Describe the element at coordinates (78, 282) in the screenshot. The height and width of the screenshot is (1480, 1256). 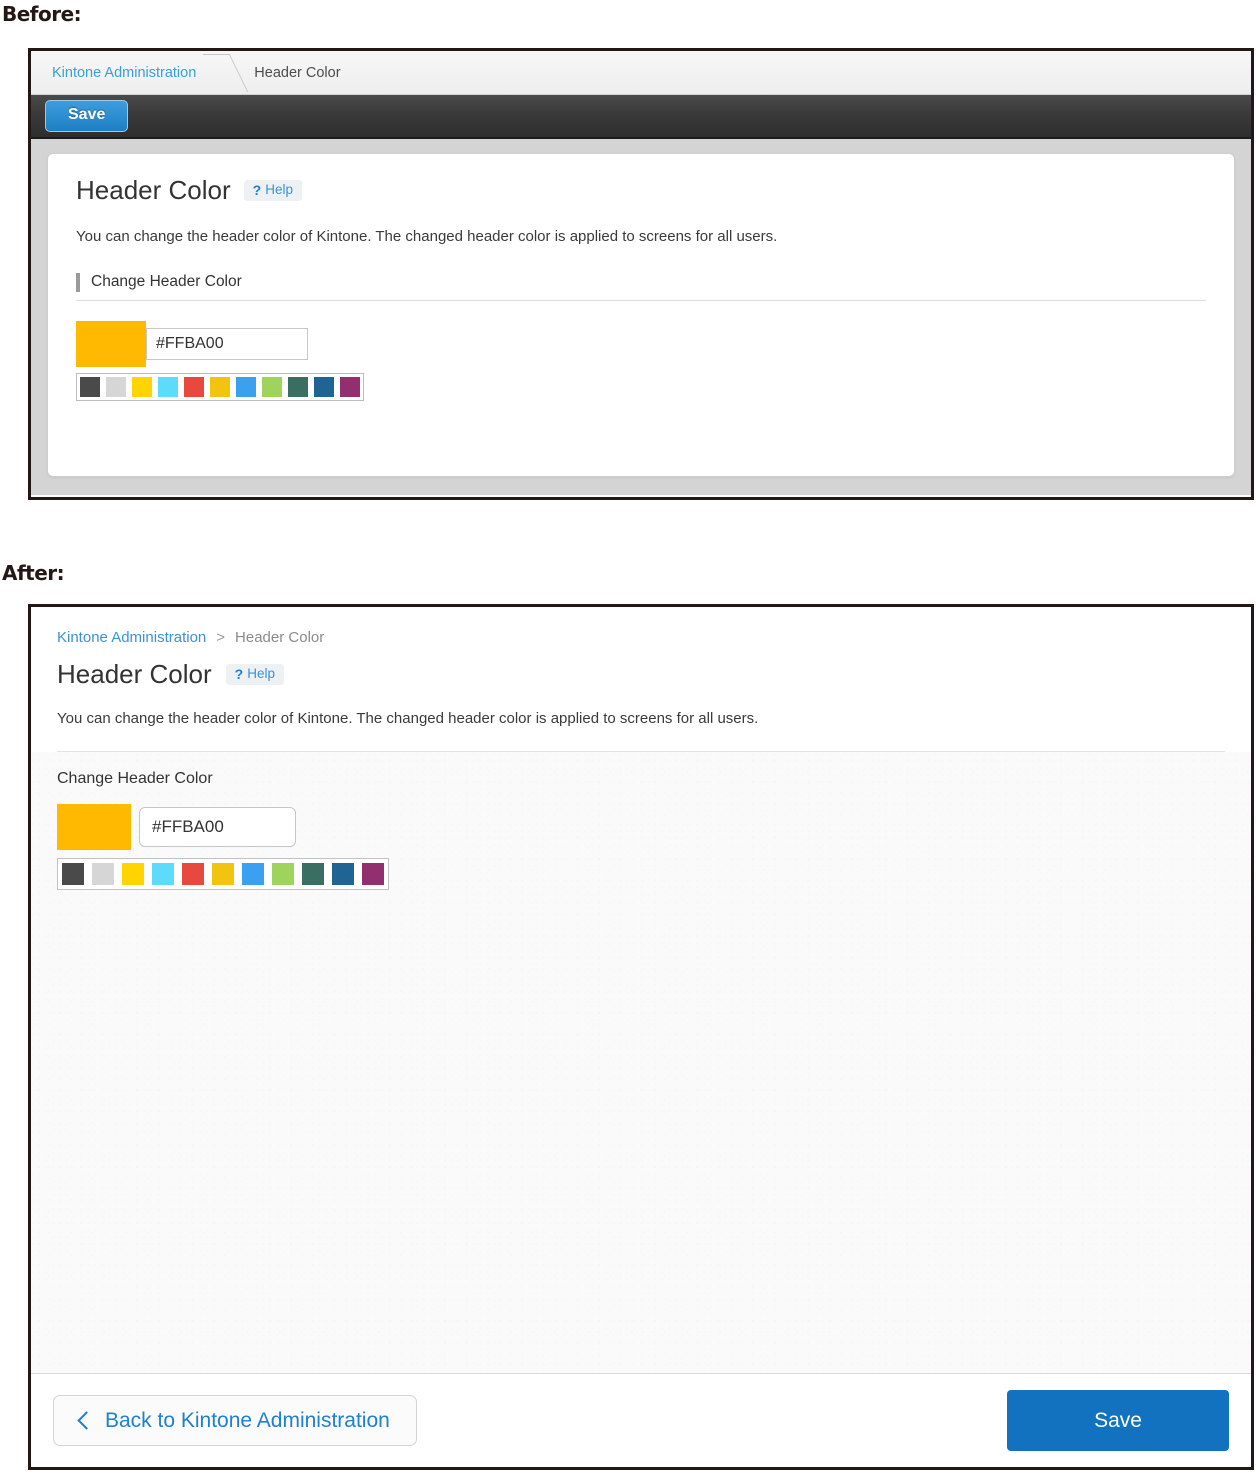
I see `section-accent-bar` at that location.